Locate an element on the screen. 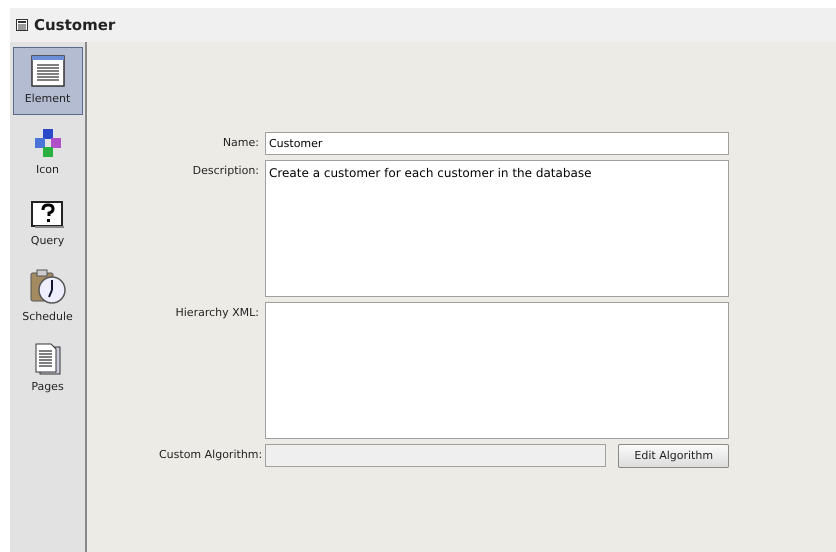 This screenshot has width=836, height=552. window-title: Customer is located at coordinates (75, 25).